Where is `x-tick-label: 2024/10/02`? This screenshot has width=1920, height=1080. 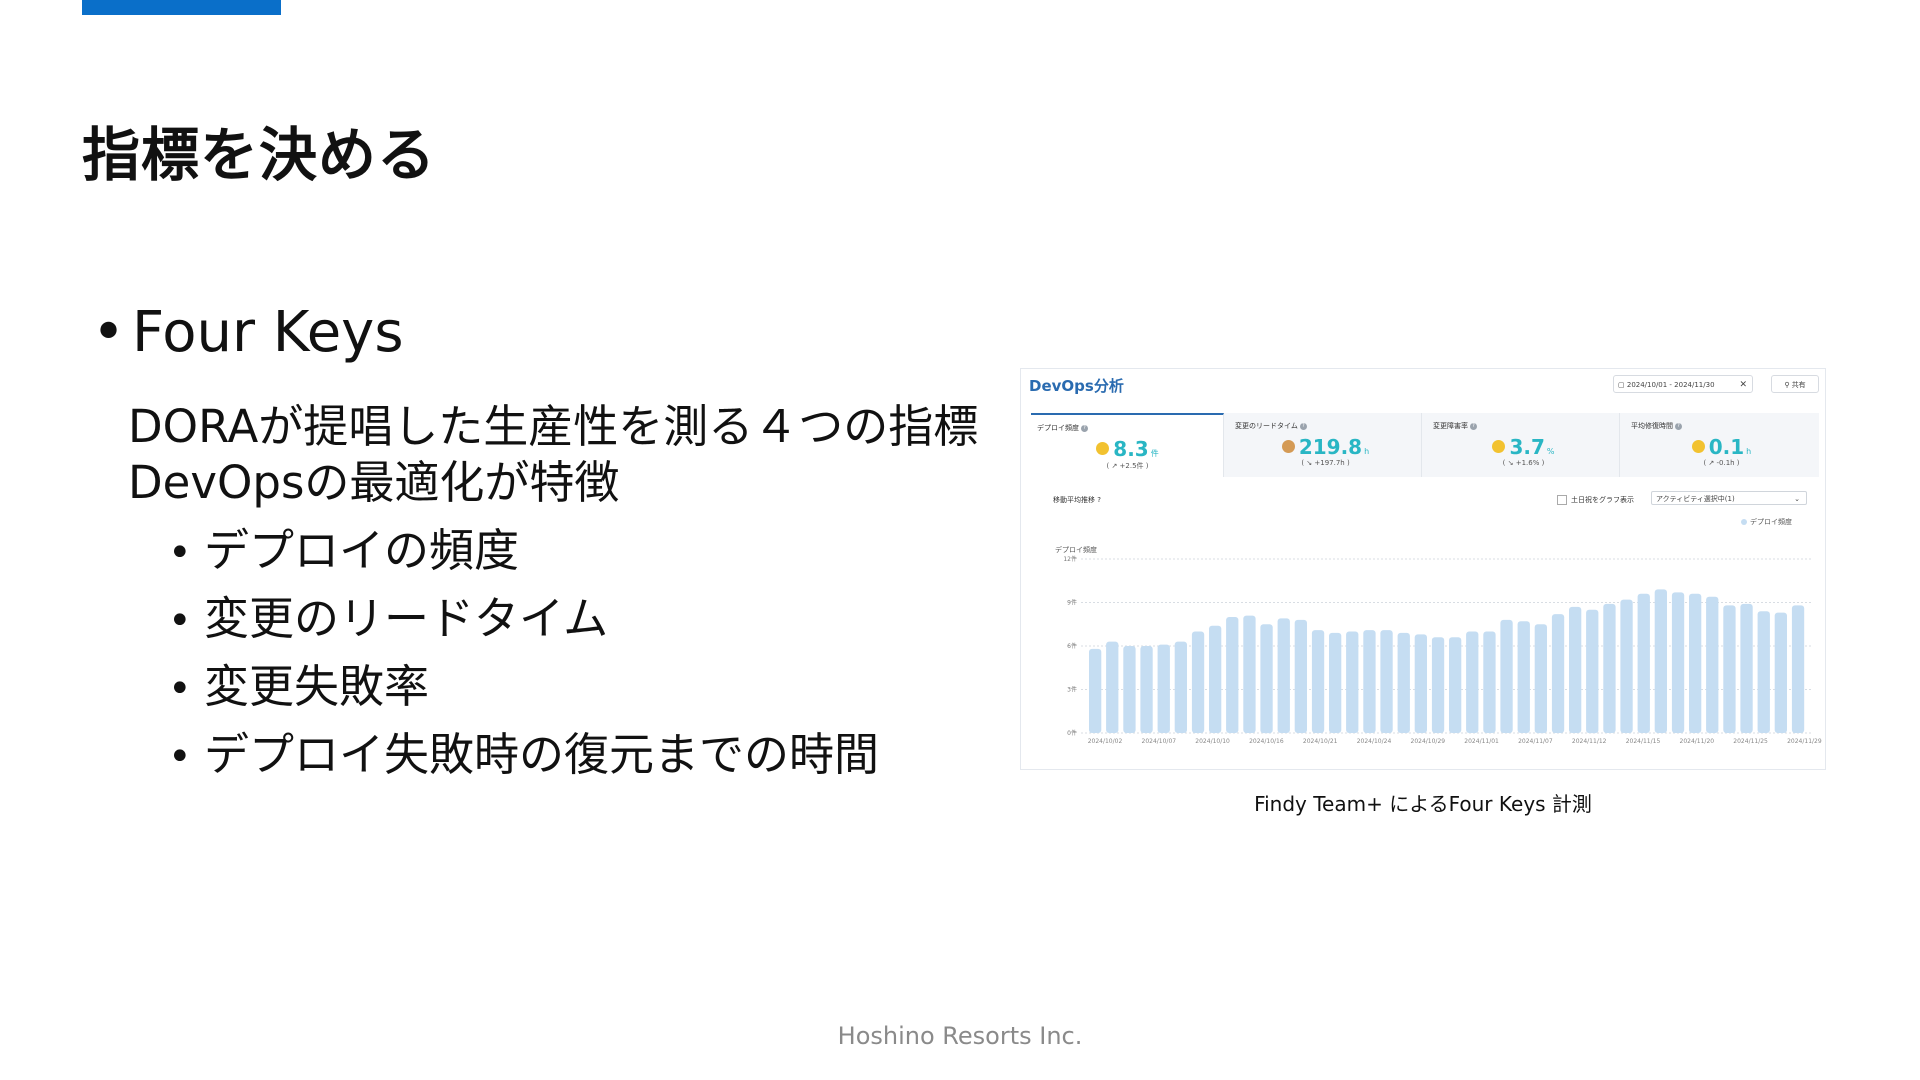 x-tick-label: 2024/10/02 is located at coordinates (1105, 741).